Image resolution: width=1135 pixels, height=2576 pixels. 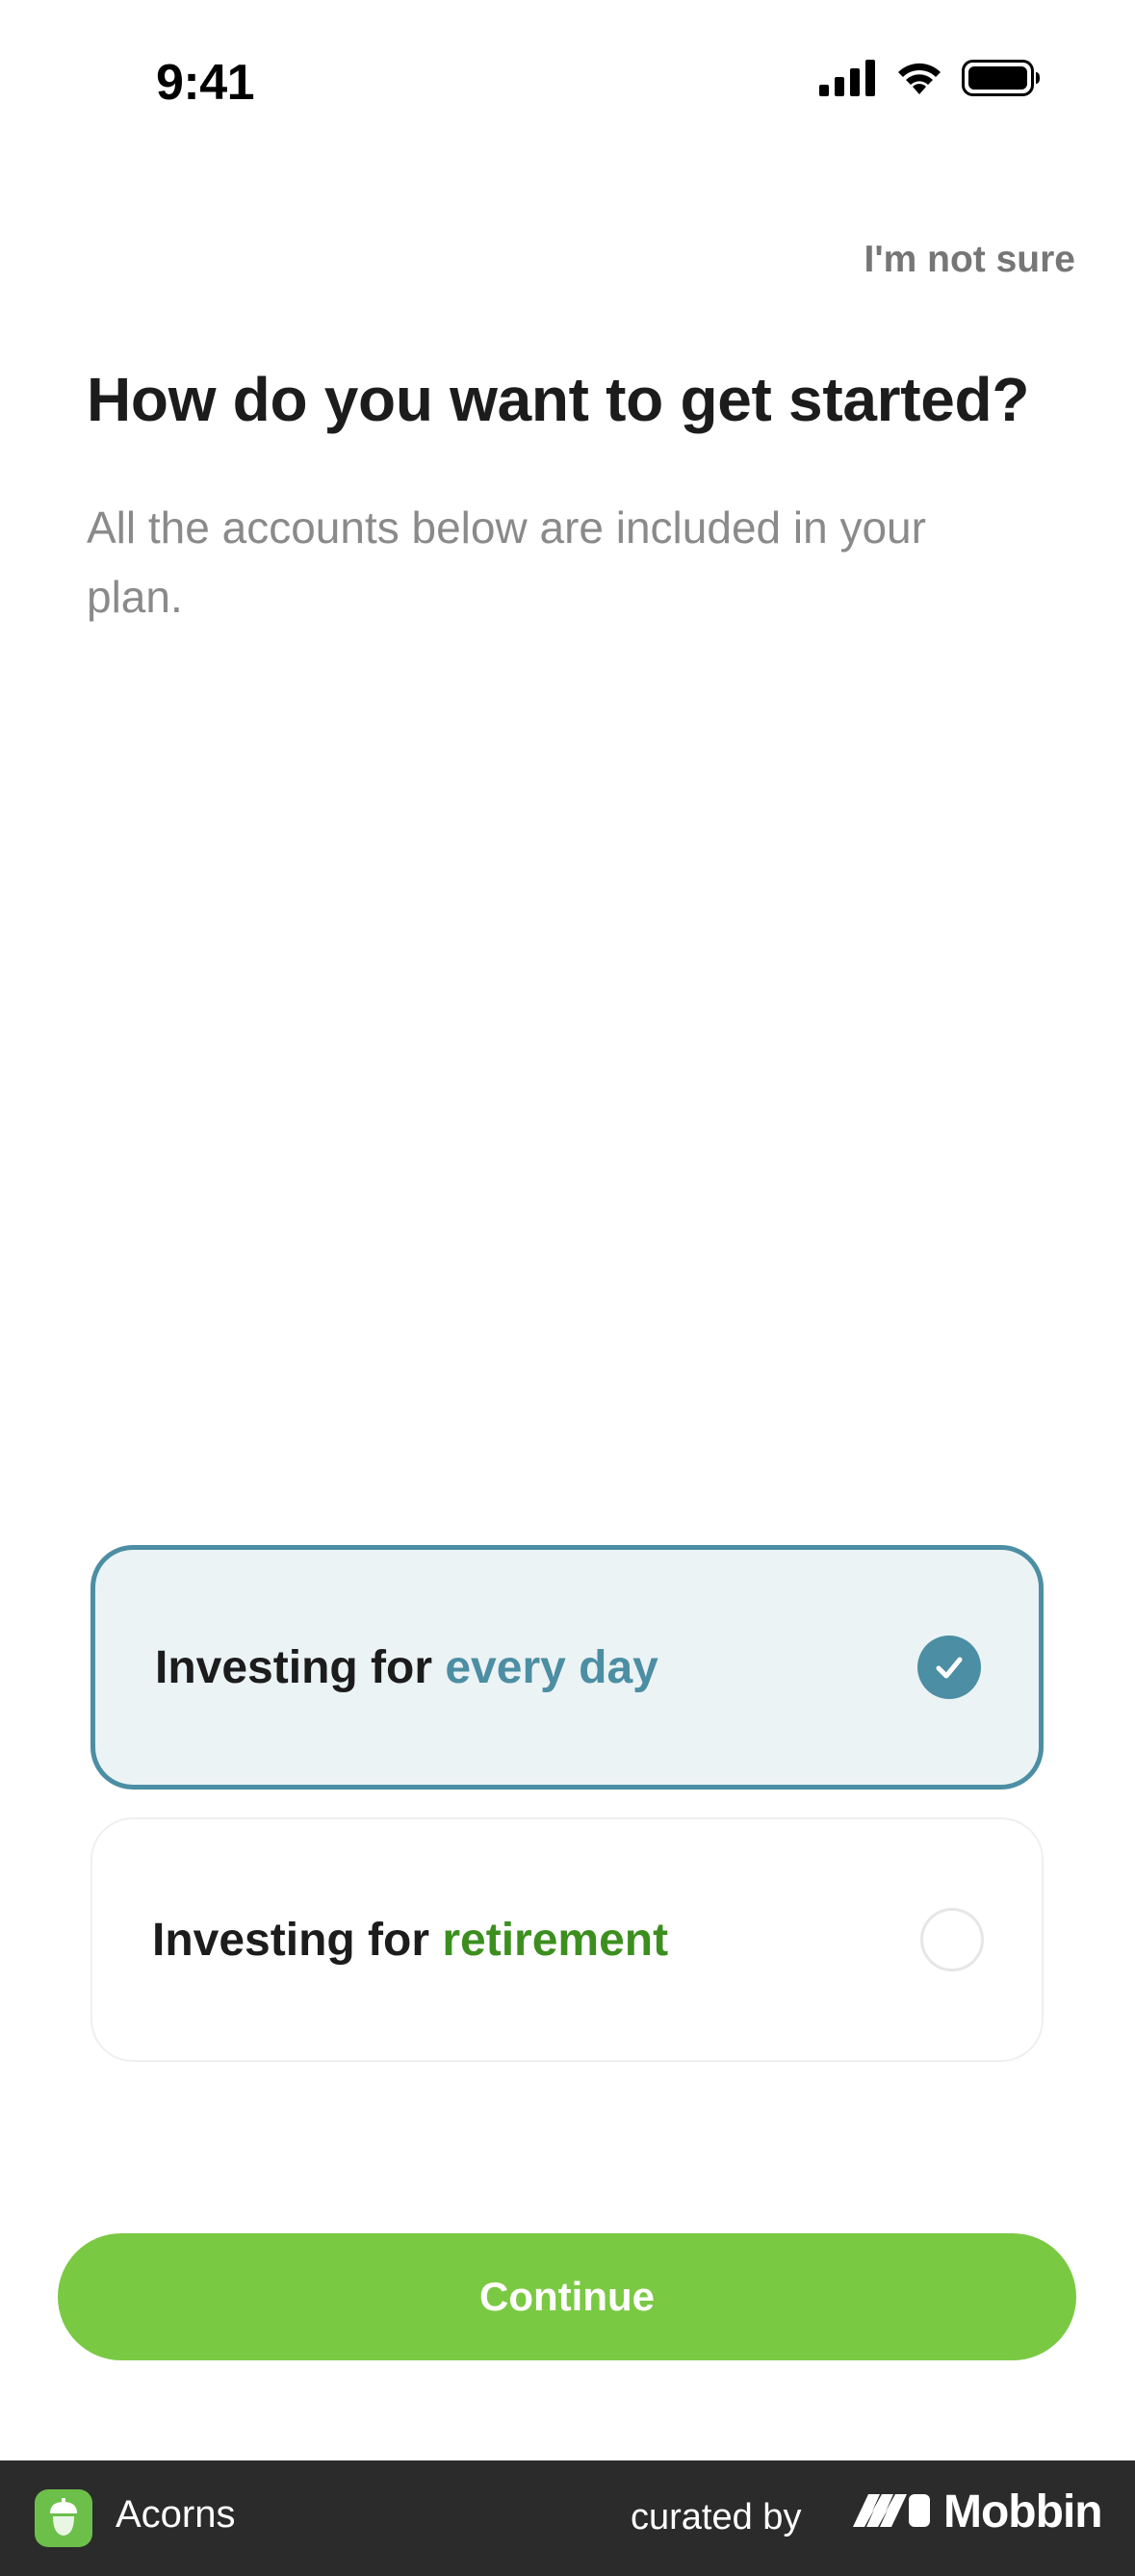 What do you see at coordinates (848, 80) in the screenshot?
I see `cellular-signal-icon` at bounding box center [848, 80].